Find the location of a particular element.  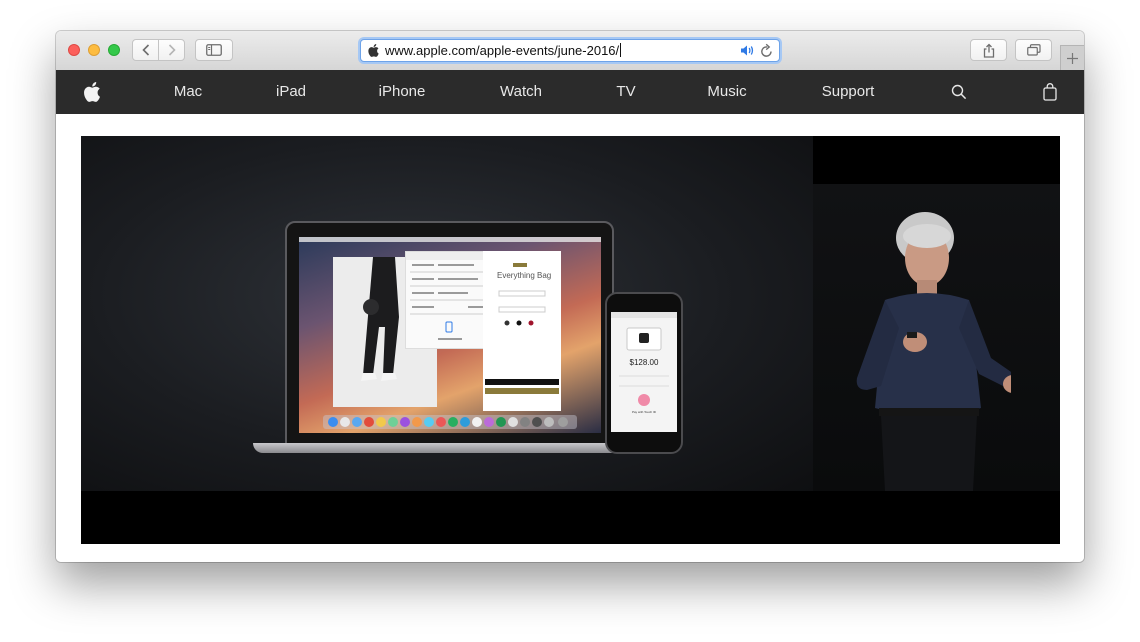

nav-item-tv: TV is located at coordinates (625, 92).